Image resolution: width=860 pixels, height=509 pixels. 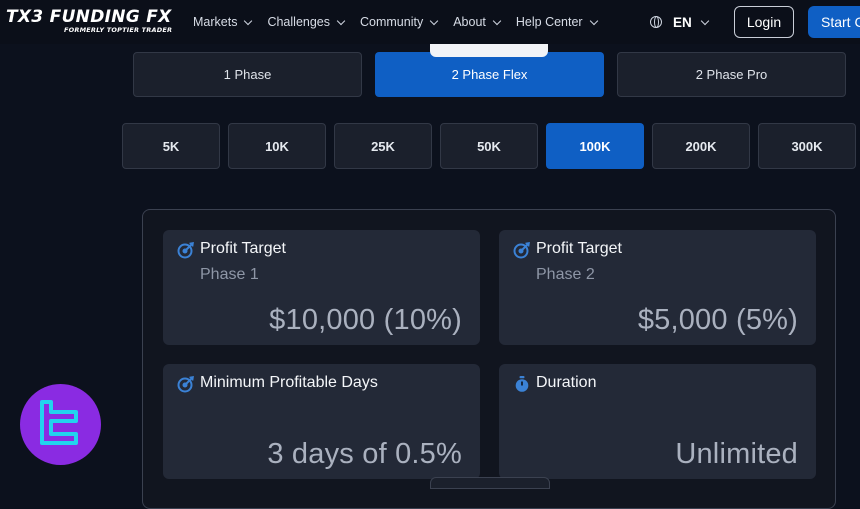 What do you see at coordinates (489, 74) in the screenshot?
I see `phase-tab-2-phase-flex: 2 Phase Flex` at bounding box center [489, 74].